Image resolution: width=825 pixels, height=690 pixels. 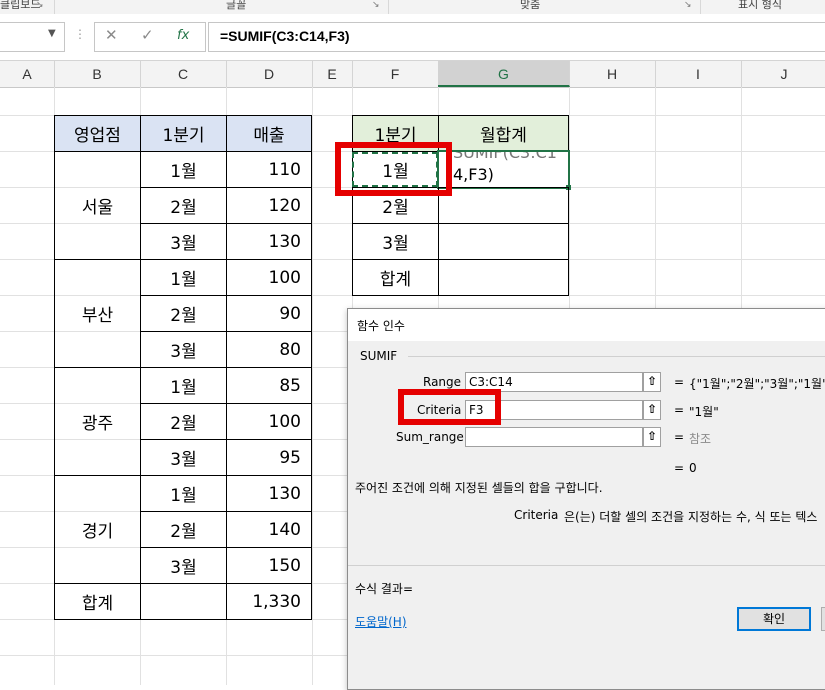 I want to click on column-header-e: E, so click(x=332, y=74).